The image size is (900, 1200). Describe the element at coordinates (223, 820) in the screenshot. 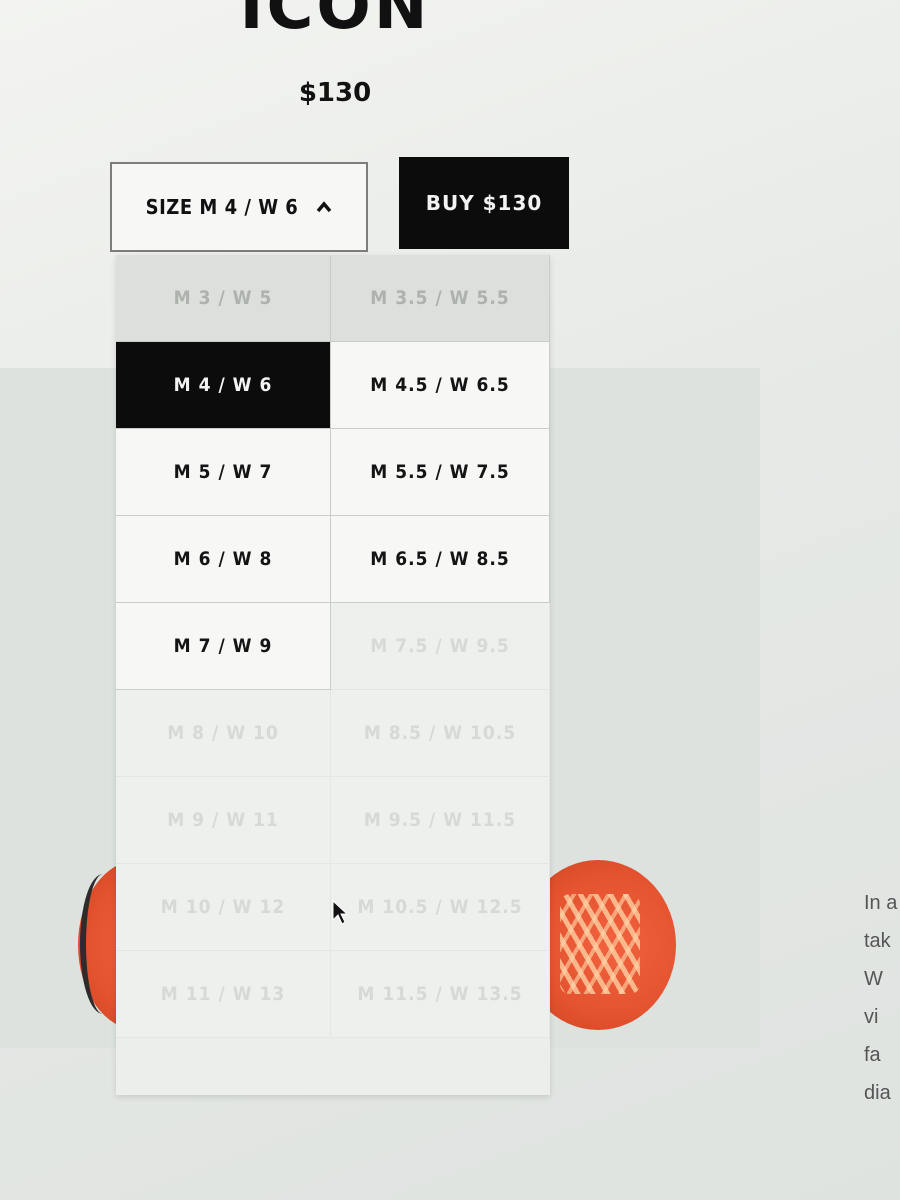

I see `size-option: M 9 / W 11` at that location.